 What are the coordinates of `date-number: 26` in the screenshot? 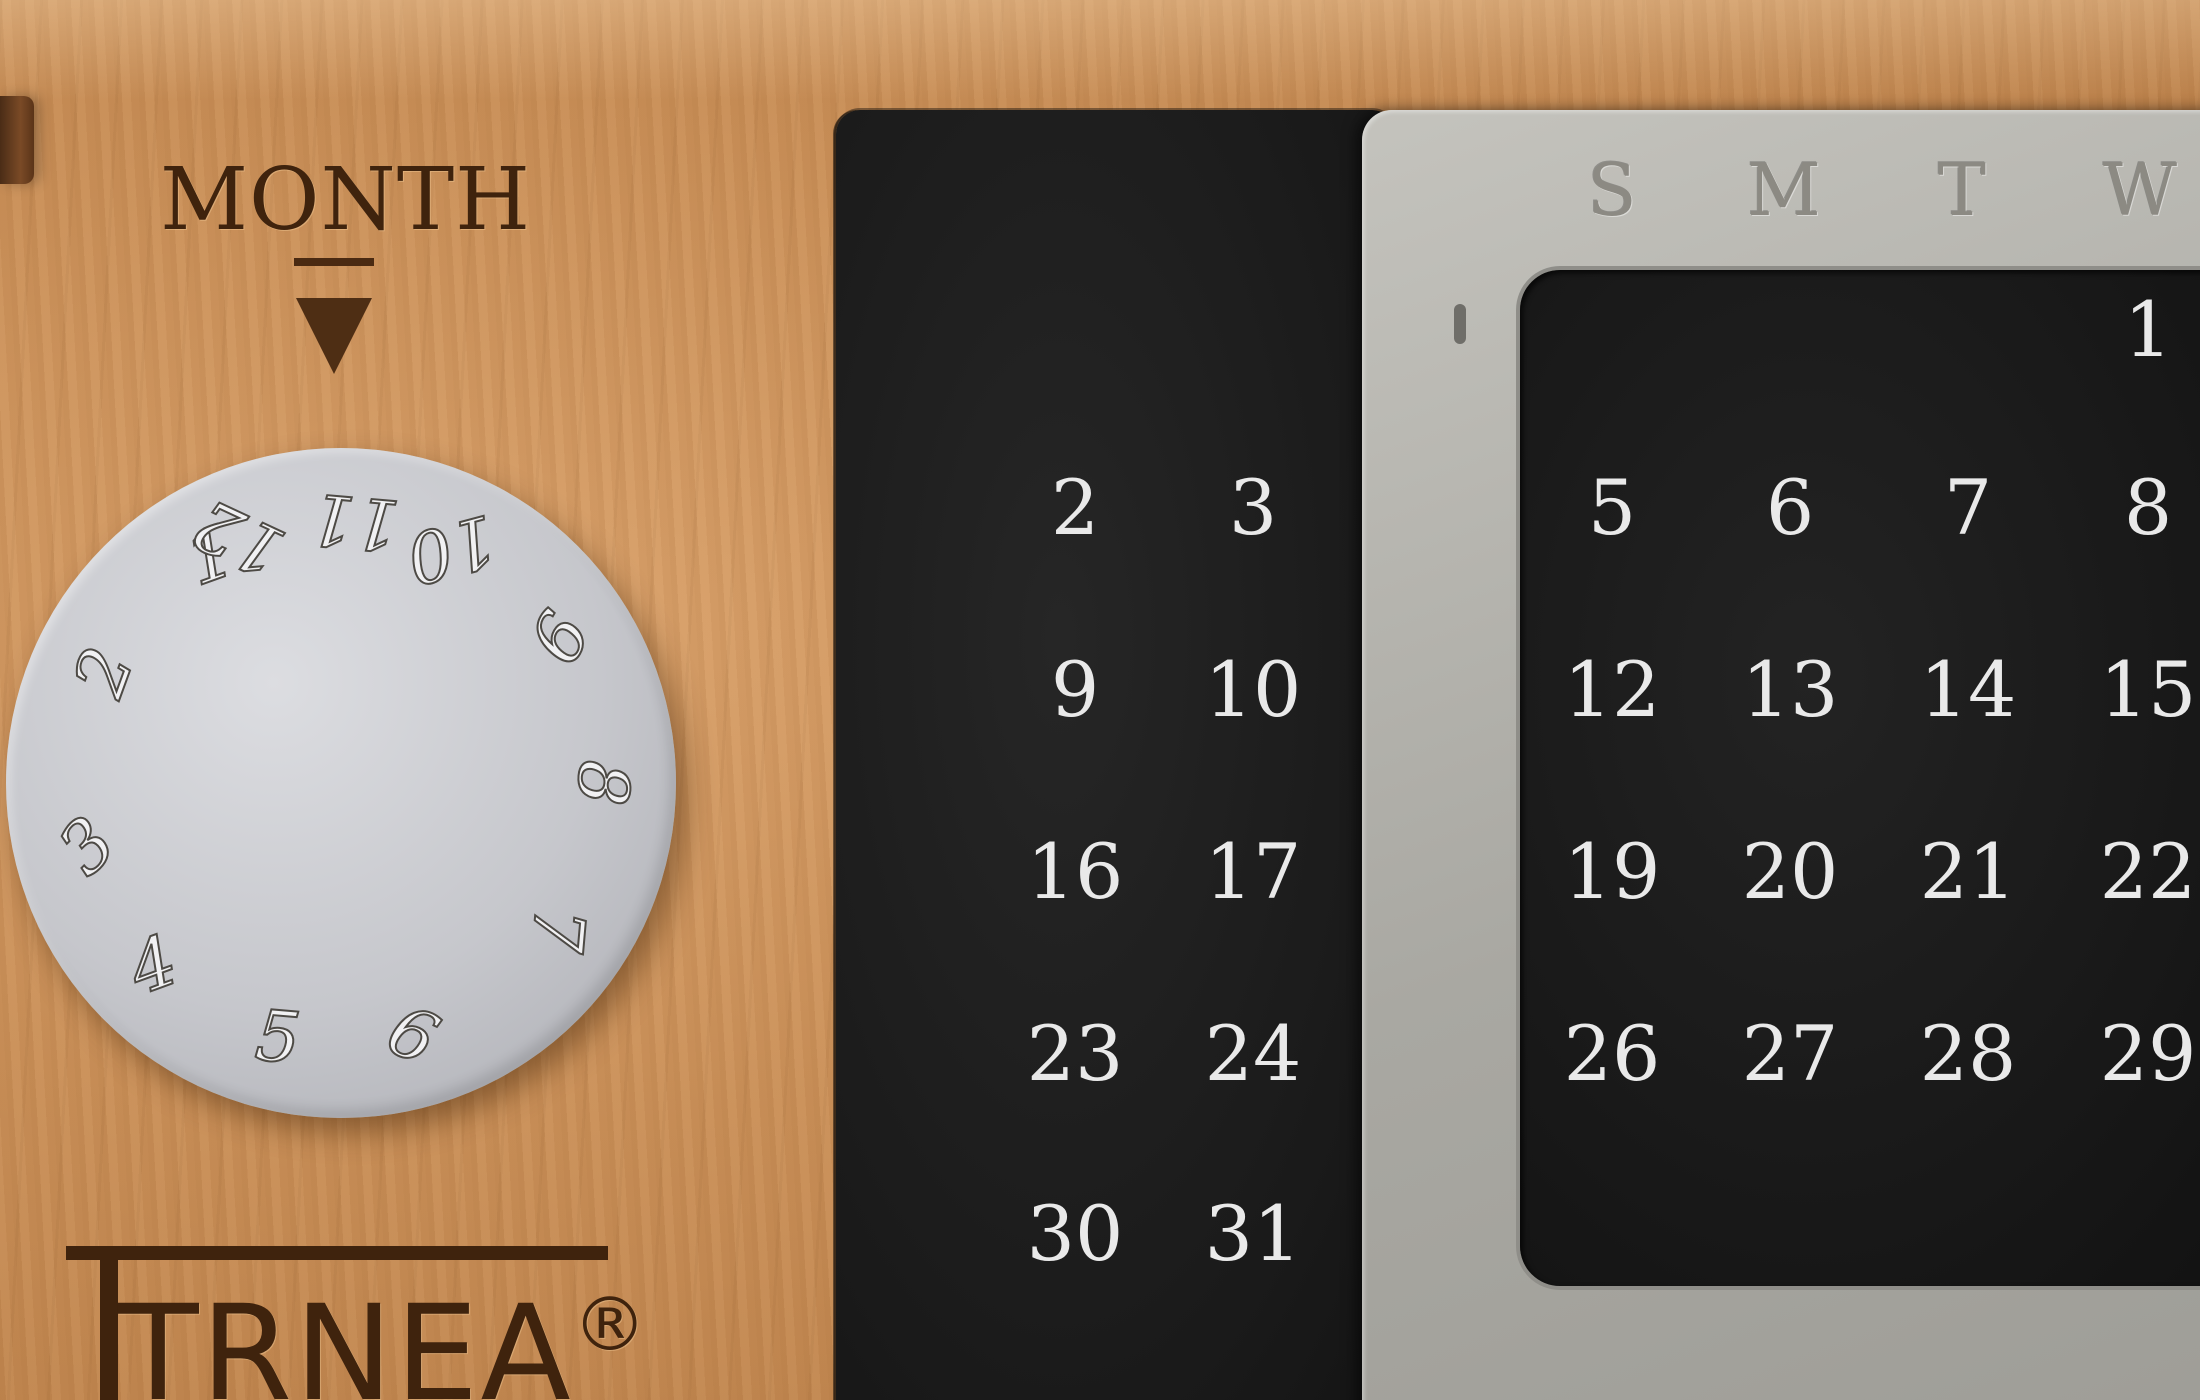 It's located at (1612, 1053).